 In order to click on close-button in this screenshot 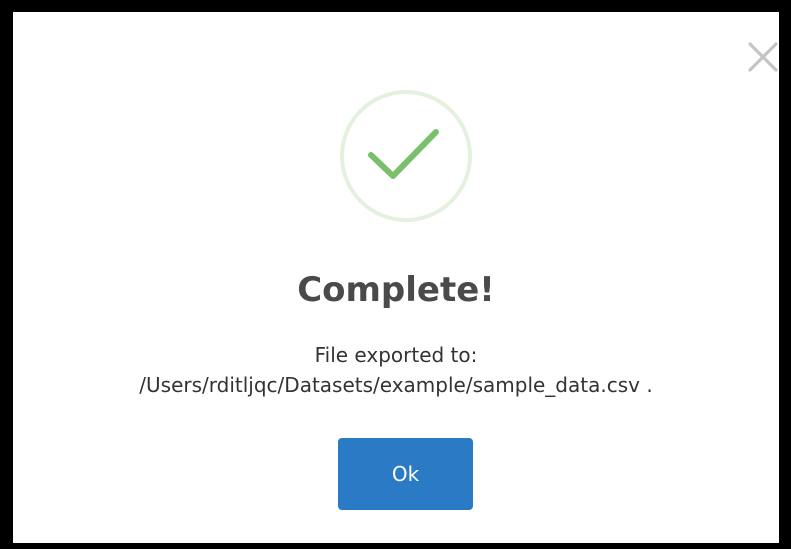, I will do `click(763, 57)`.